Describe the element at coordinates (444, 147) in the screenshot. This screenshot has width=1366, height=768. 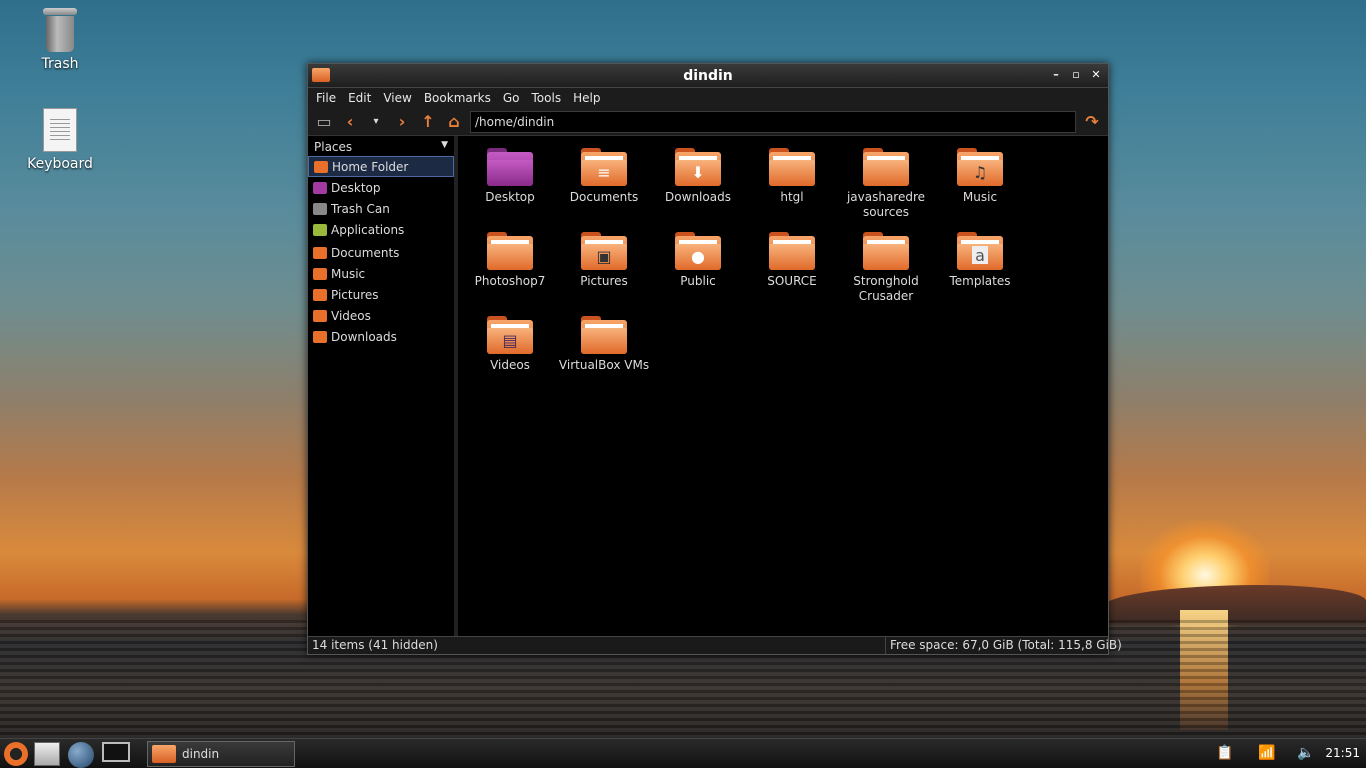
I see `chevron-down-icon: ▼` at that location.